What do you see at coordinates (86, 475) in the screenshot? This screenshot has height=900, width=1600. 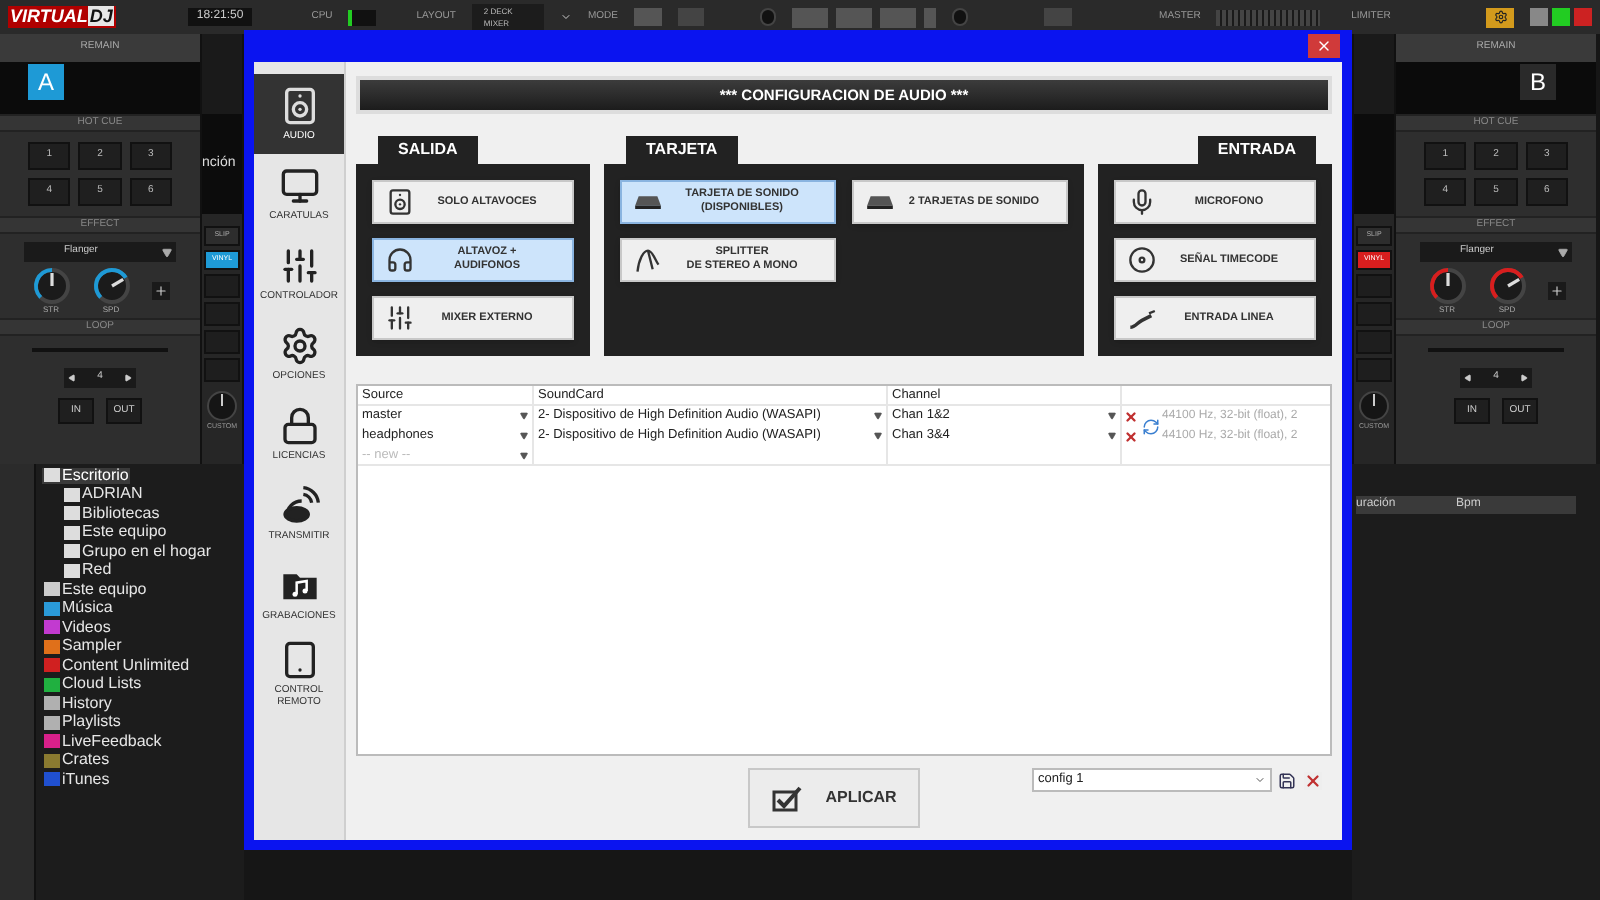 I see `tree-item: Escritorio` at bounding box center [86, 475].